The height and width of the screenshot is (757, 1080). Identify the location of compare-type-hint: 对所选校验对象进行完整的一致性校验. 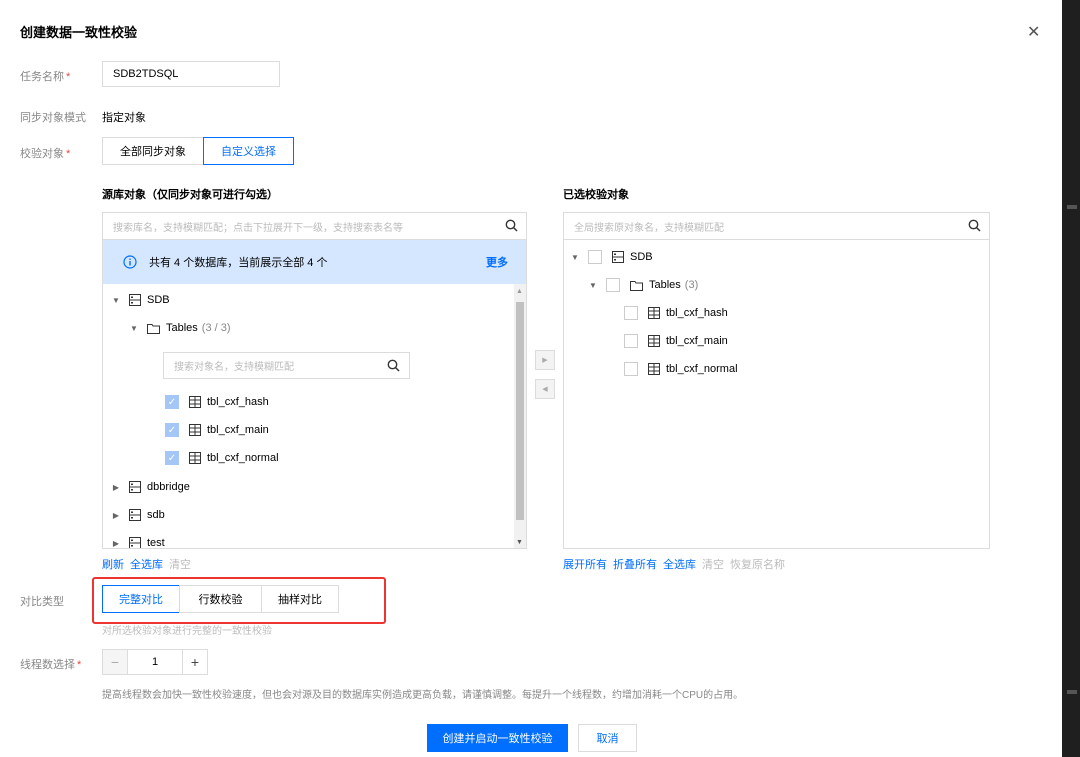
(187, 631).